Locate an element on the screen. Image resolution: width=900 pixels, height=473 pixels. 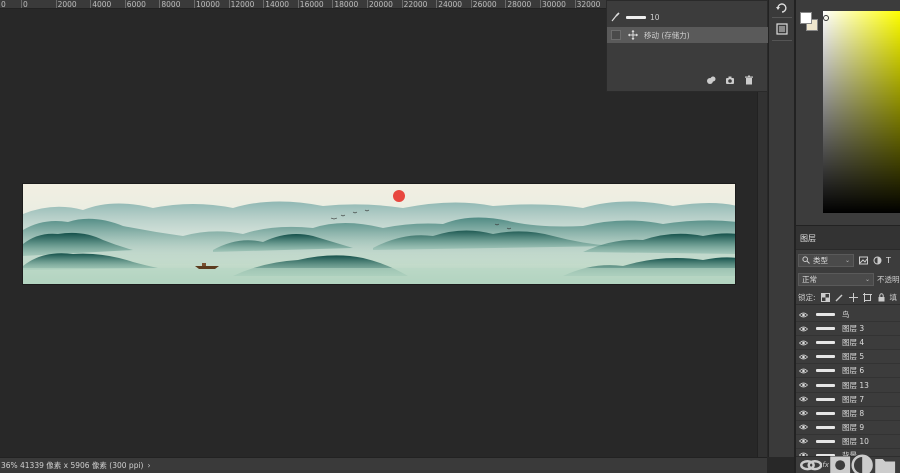
color-swatches is located at coordinates (809, 21).